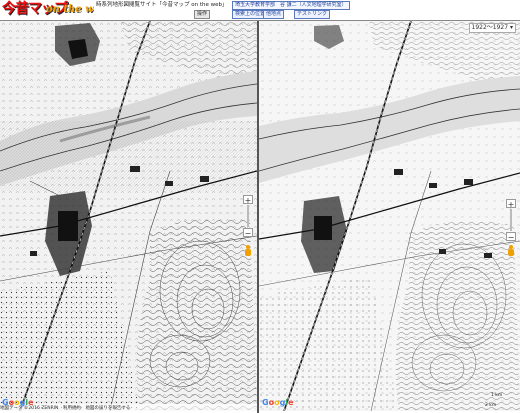 The height and width of the screenshot is (413, 520). I want to click on right-zoom-control: + −, so click(511, 221).